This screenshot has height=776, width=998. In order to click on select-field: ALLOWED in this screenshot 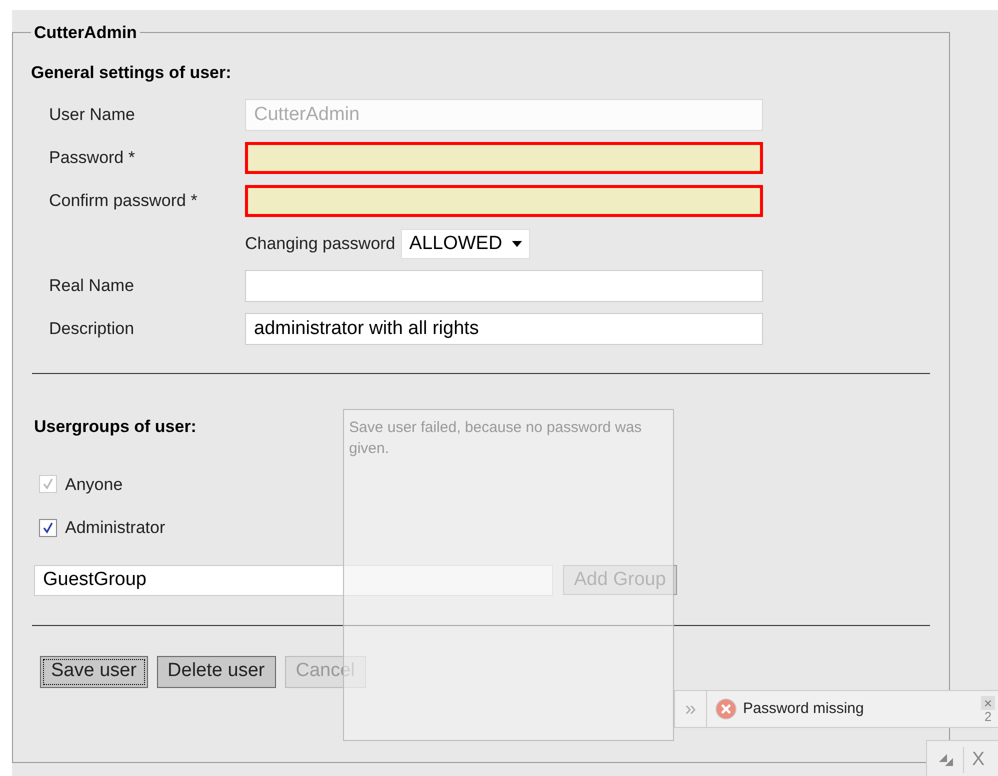, I will do `click(465, 244)`.